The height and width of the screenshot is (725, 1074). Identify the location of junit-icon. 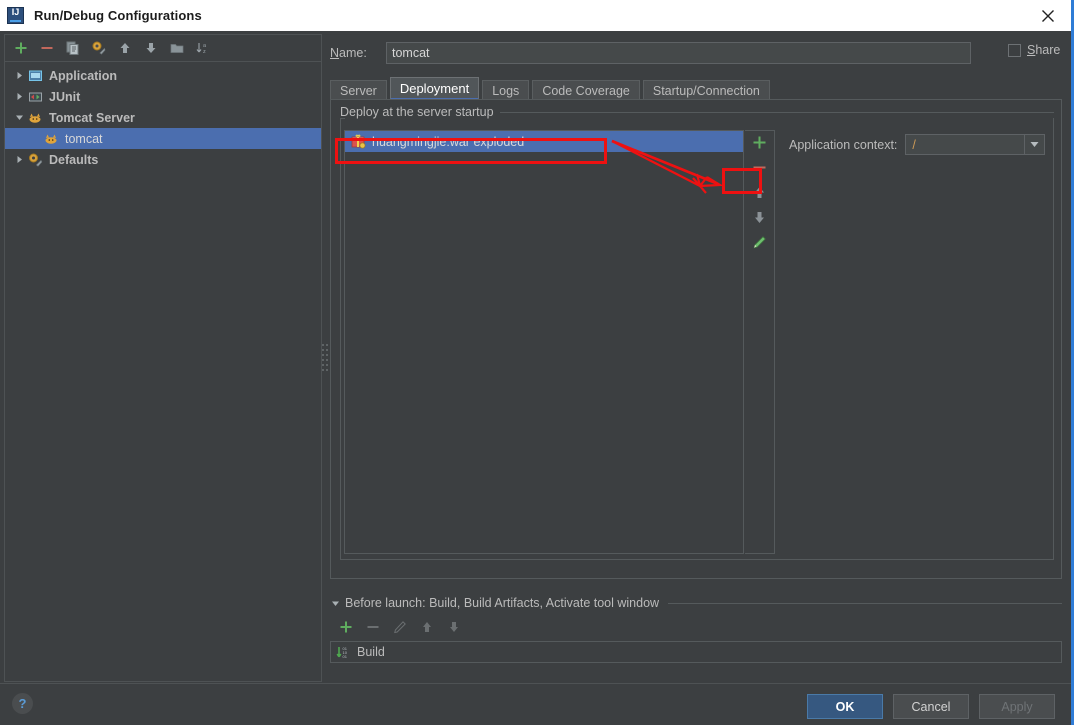
(35, 97).